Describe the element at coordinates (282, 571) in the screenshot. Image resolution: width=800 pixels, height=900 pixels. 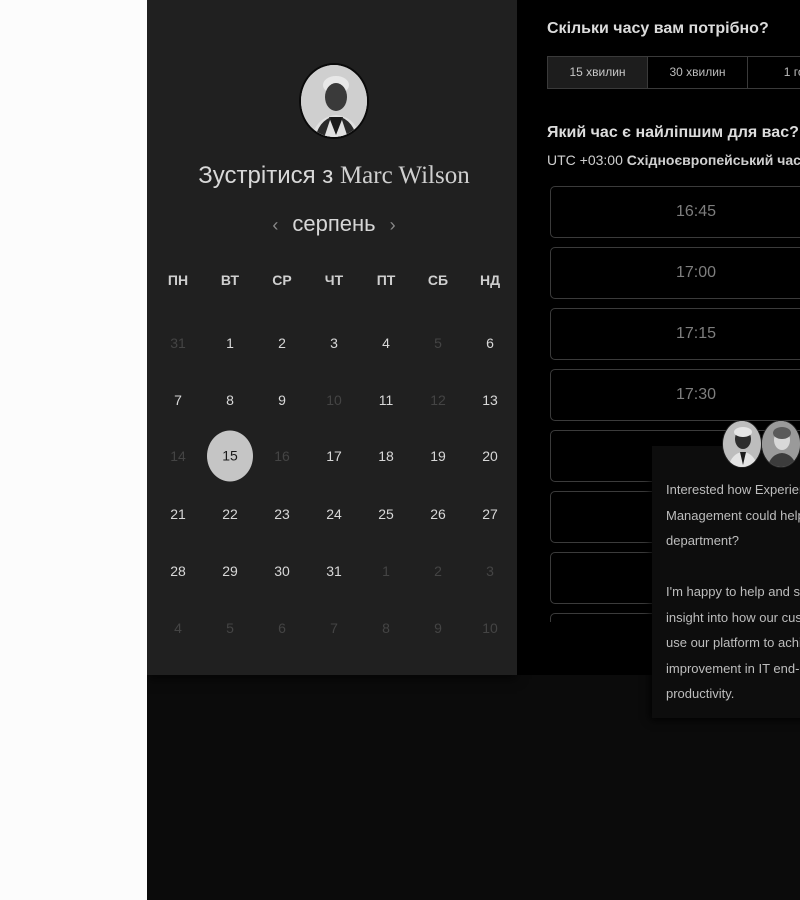
I see `calendar-day: 30` at that location.